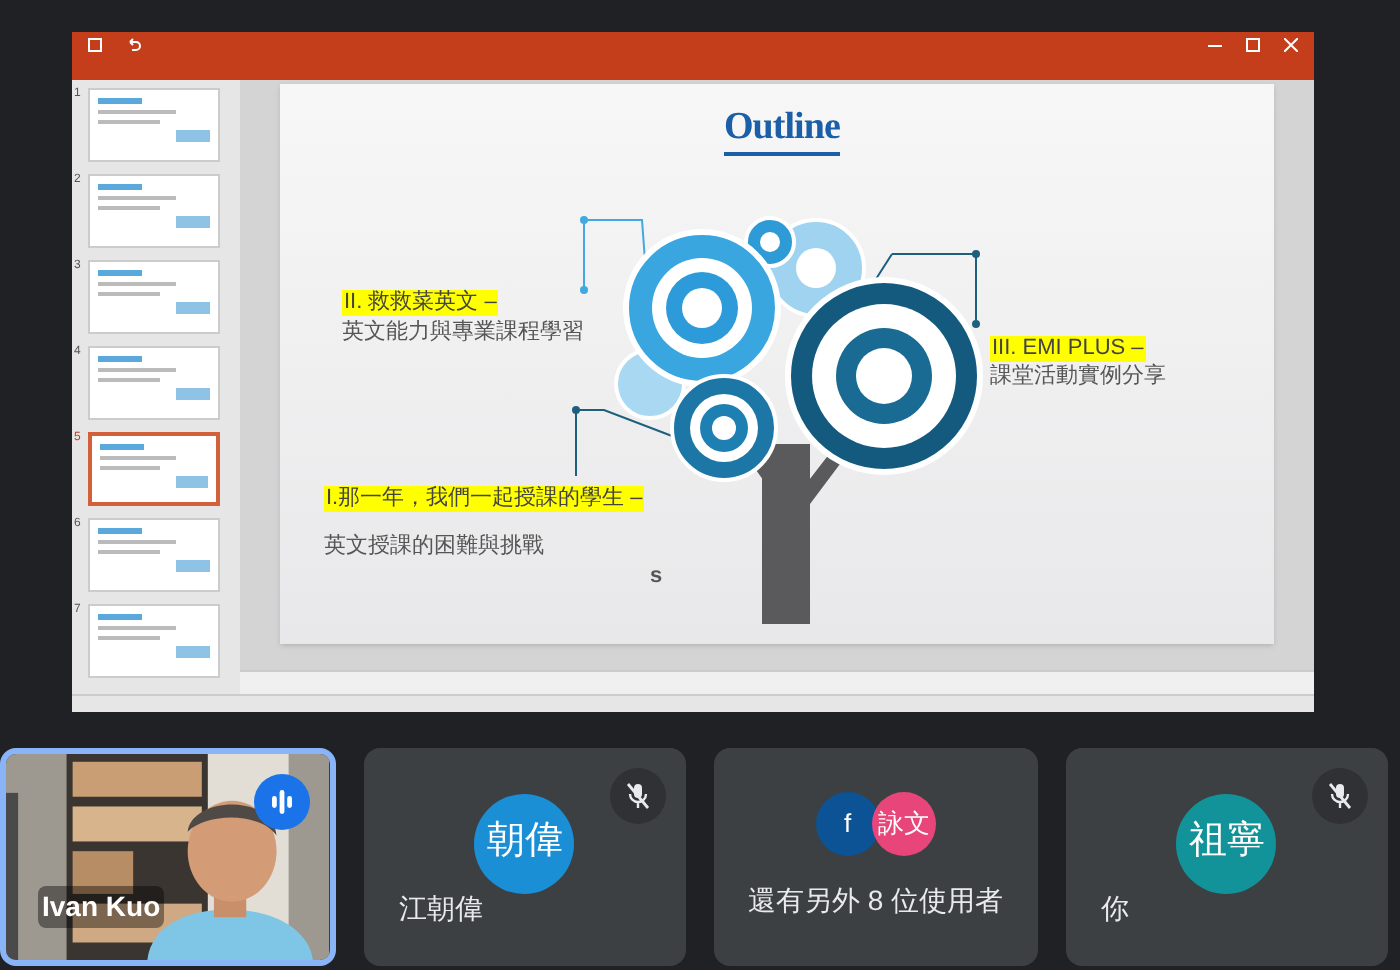 The height and width of the screenshot is (970, 1400). What do you see at coordinates (101, 907) in the screenshot?
I see `participant-name: Ivan Kuo` at bounding box center [101, 907].